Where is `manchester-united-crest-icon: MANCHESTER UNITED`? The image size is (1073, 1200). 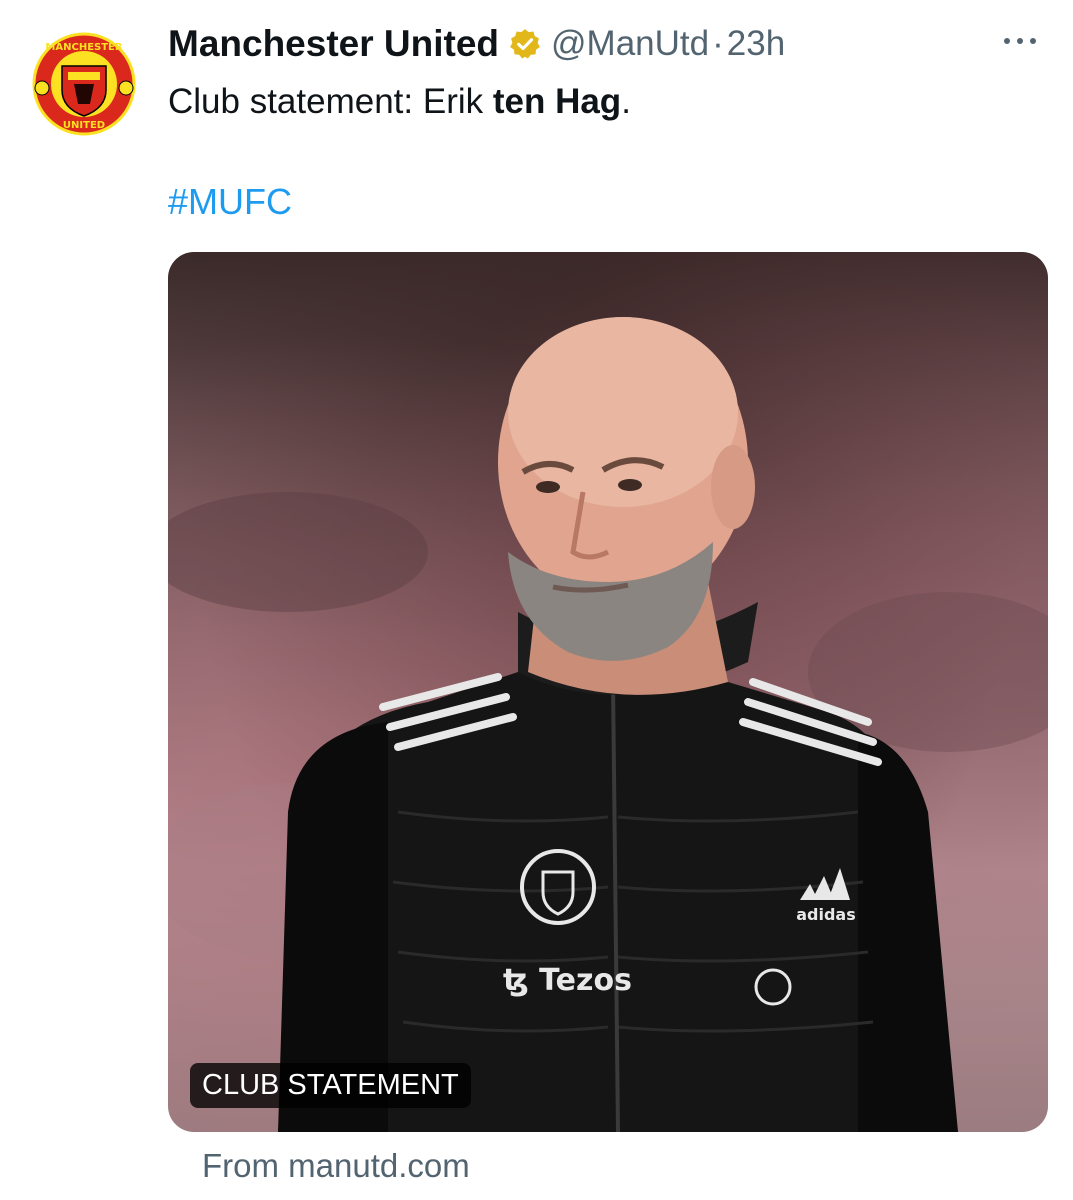 manchester-united-crest-icon: MANCHESTER UNITED is located at coordinates (84, 84).